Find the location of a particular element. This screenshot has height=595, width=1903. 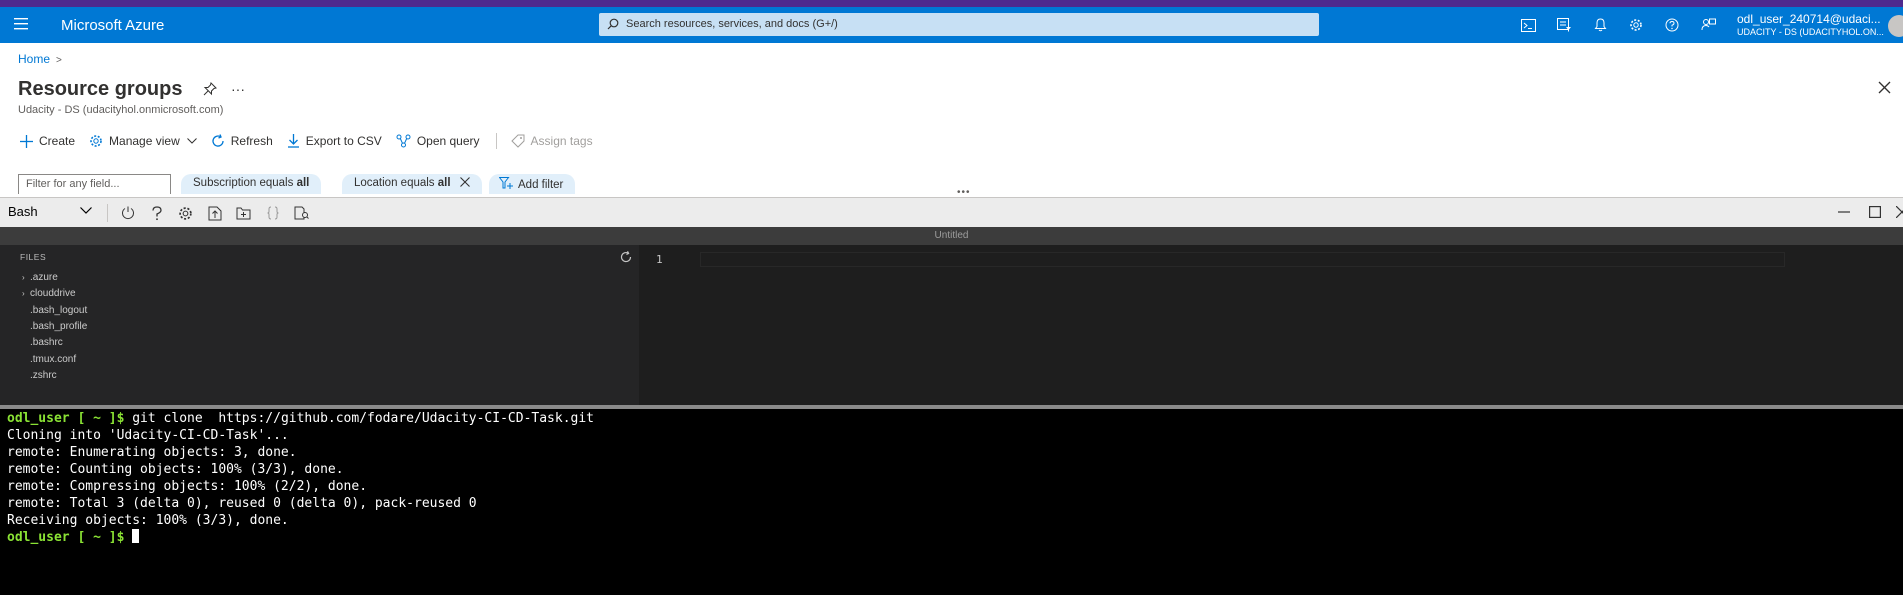

directory-filter-icon is located at coordinates (1564, 25).